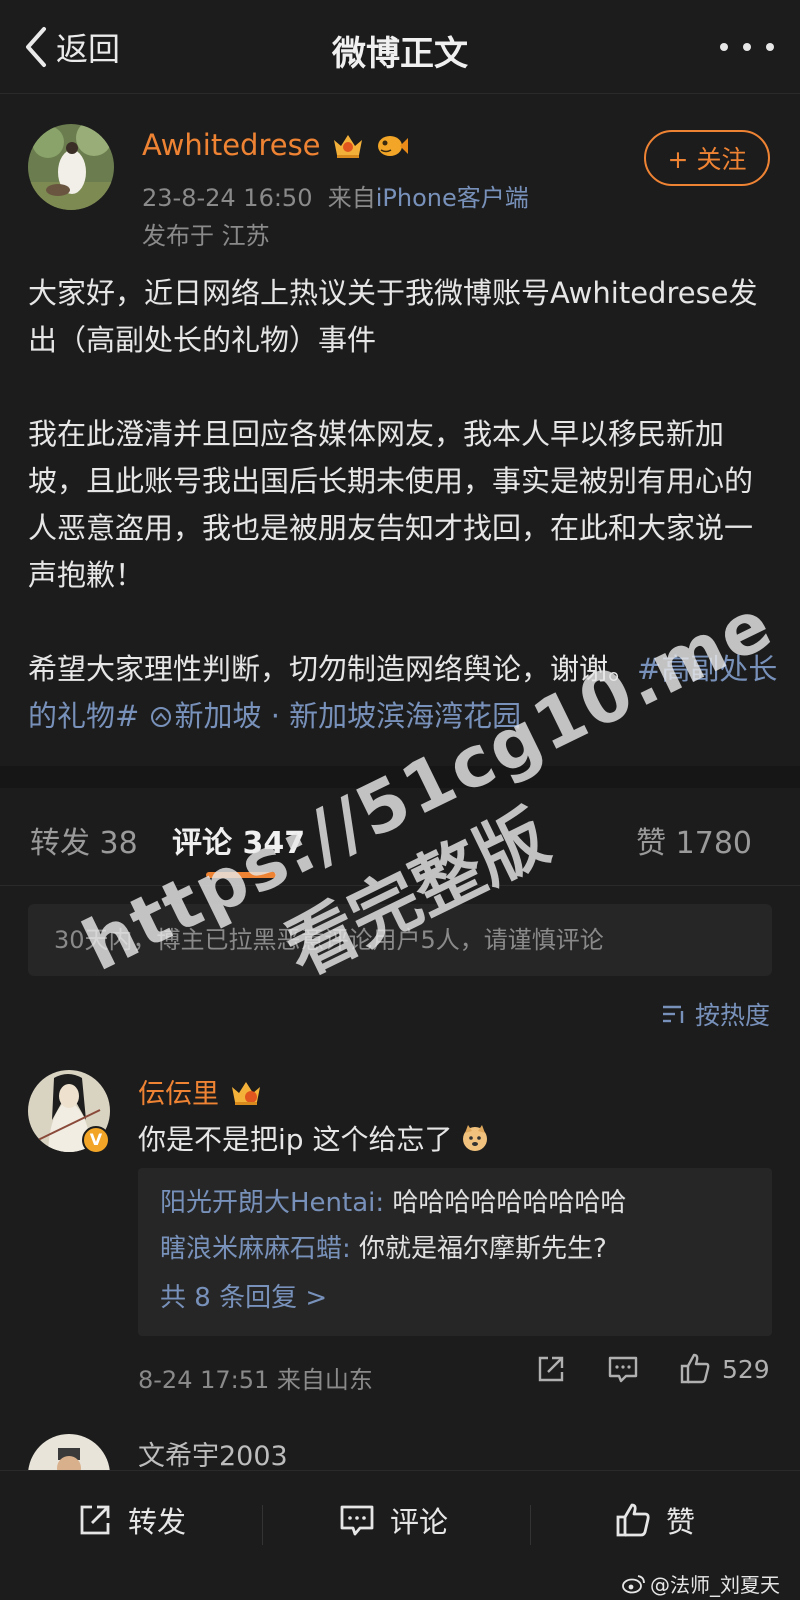  What do you see at coordinates (96, 1140) in the screenshot?
I see `verified-badge-icon: V` at bounding box center [96, 1140].